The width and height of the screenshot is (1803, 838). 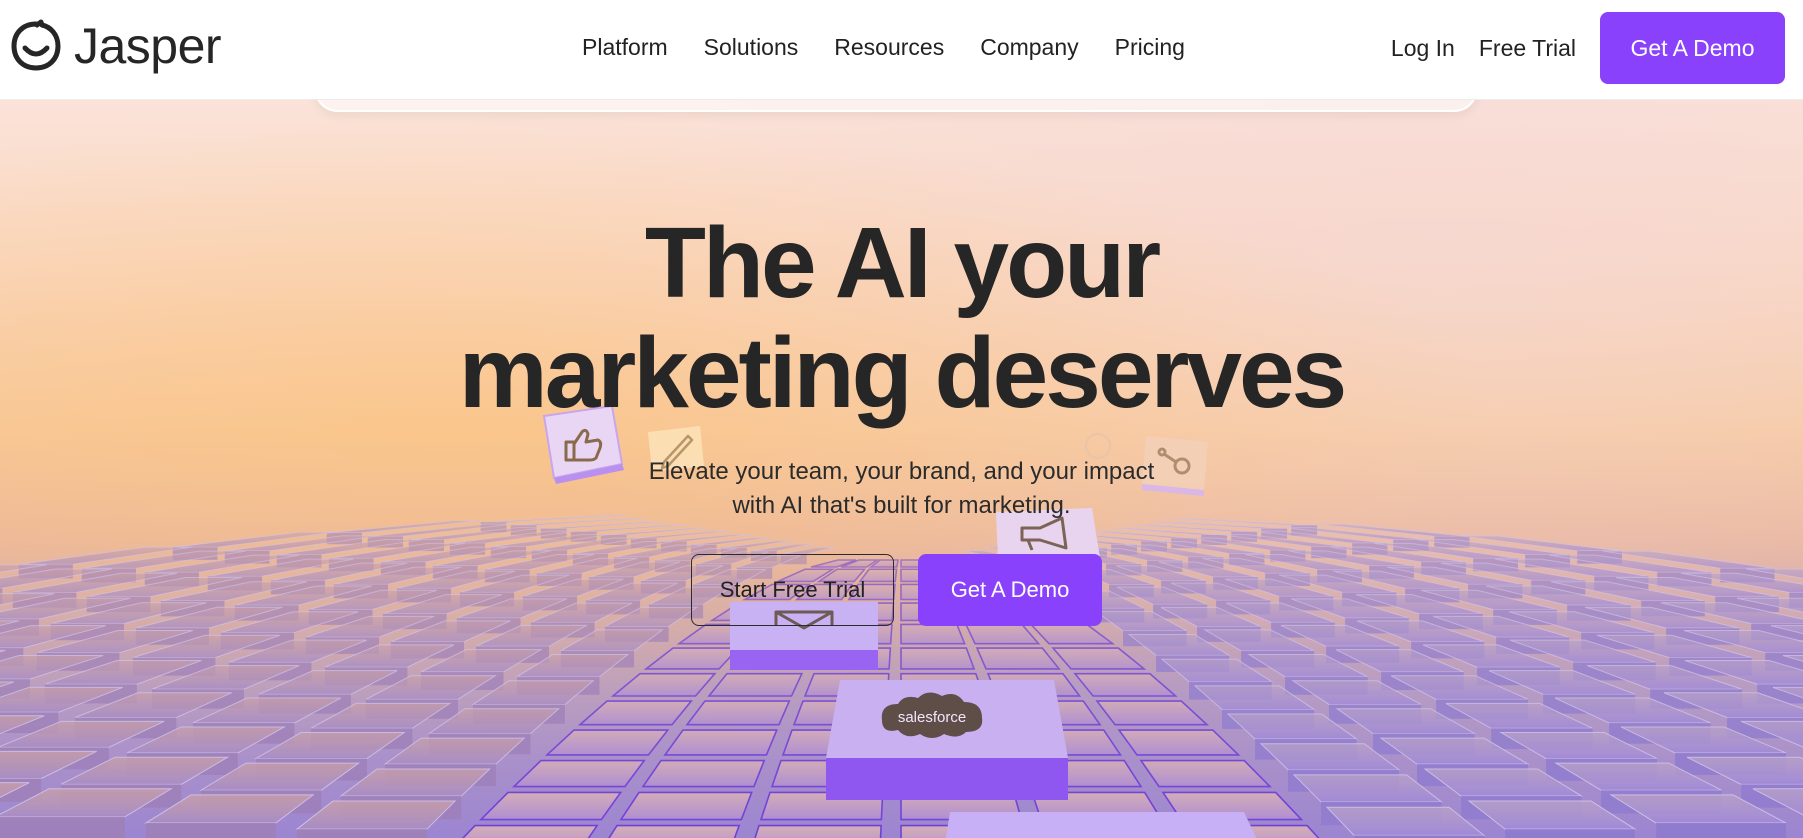 What do you see at coordinates (1588, 48) in the screenshot?
I see `nav-actions: Log In Free Trial Get A Demo` at bounding box center [1588, 48].